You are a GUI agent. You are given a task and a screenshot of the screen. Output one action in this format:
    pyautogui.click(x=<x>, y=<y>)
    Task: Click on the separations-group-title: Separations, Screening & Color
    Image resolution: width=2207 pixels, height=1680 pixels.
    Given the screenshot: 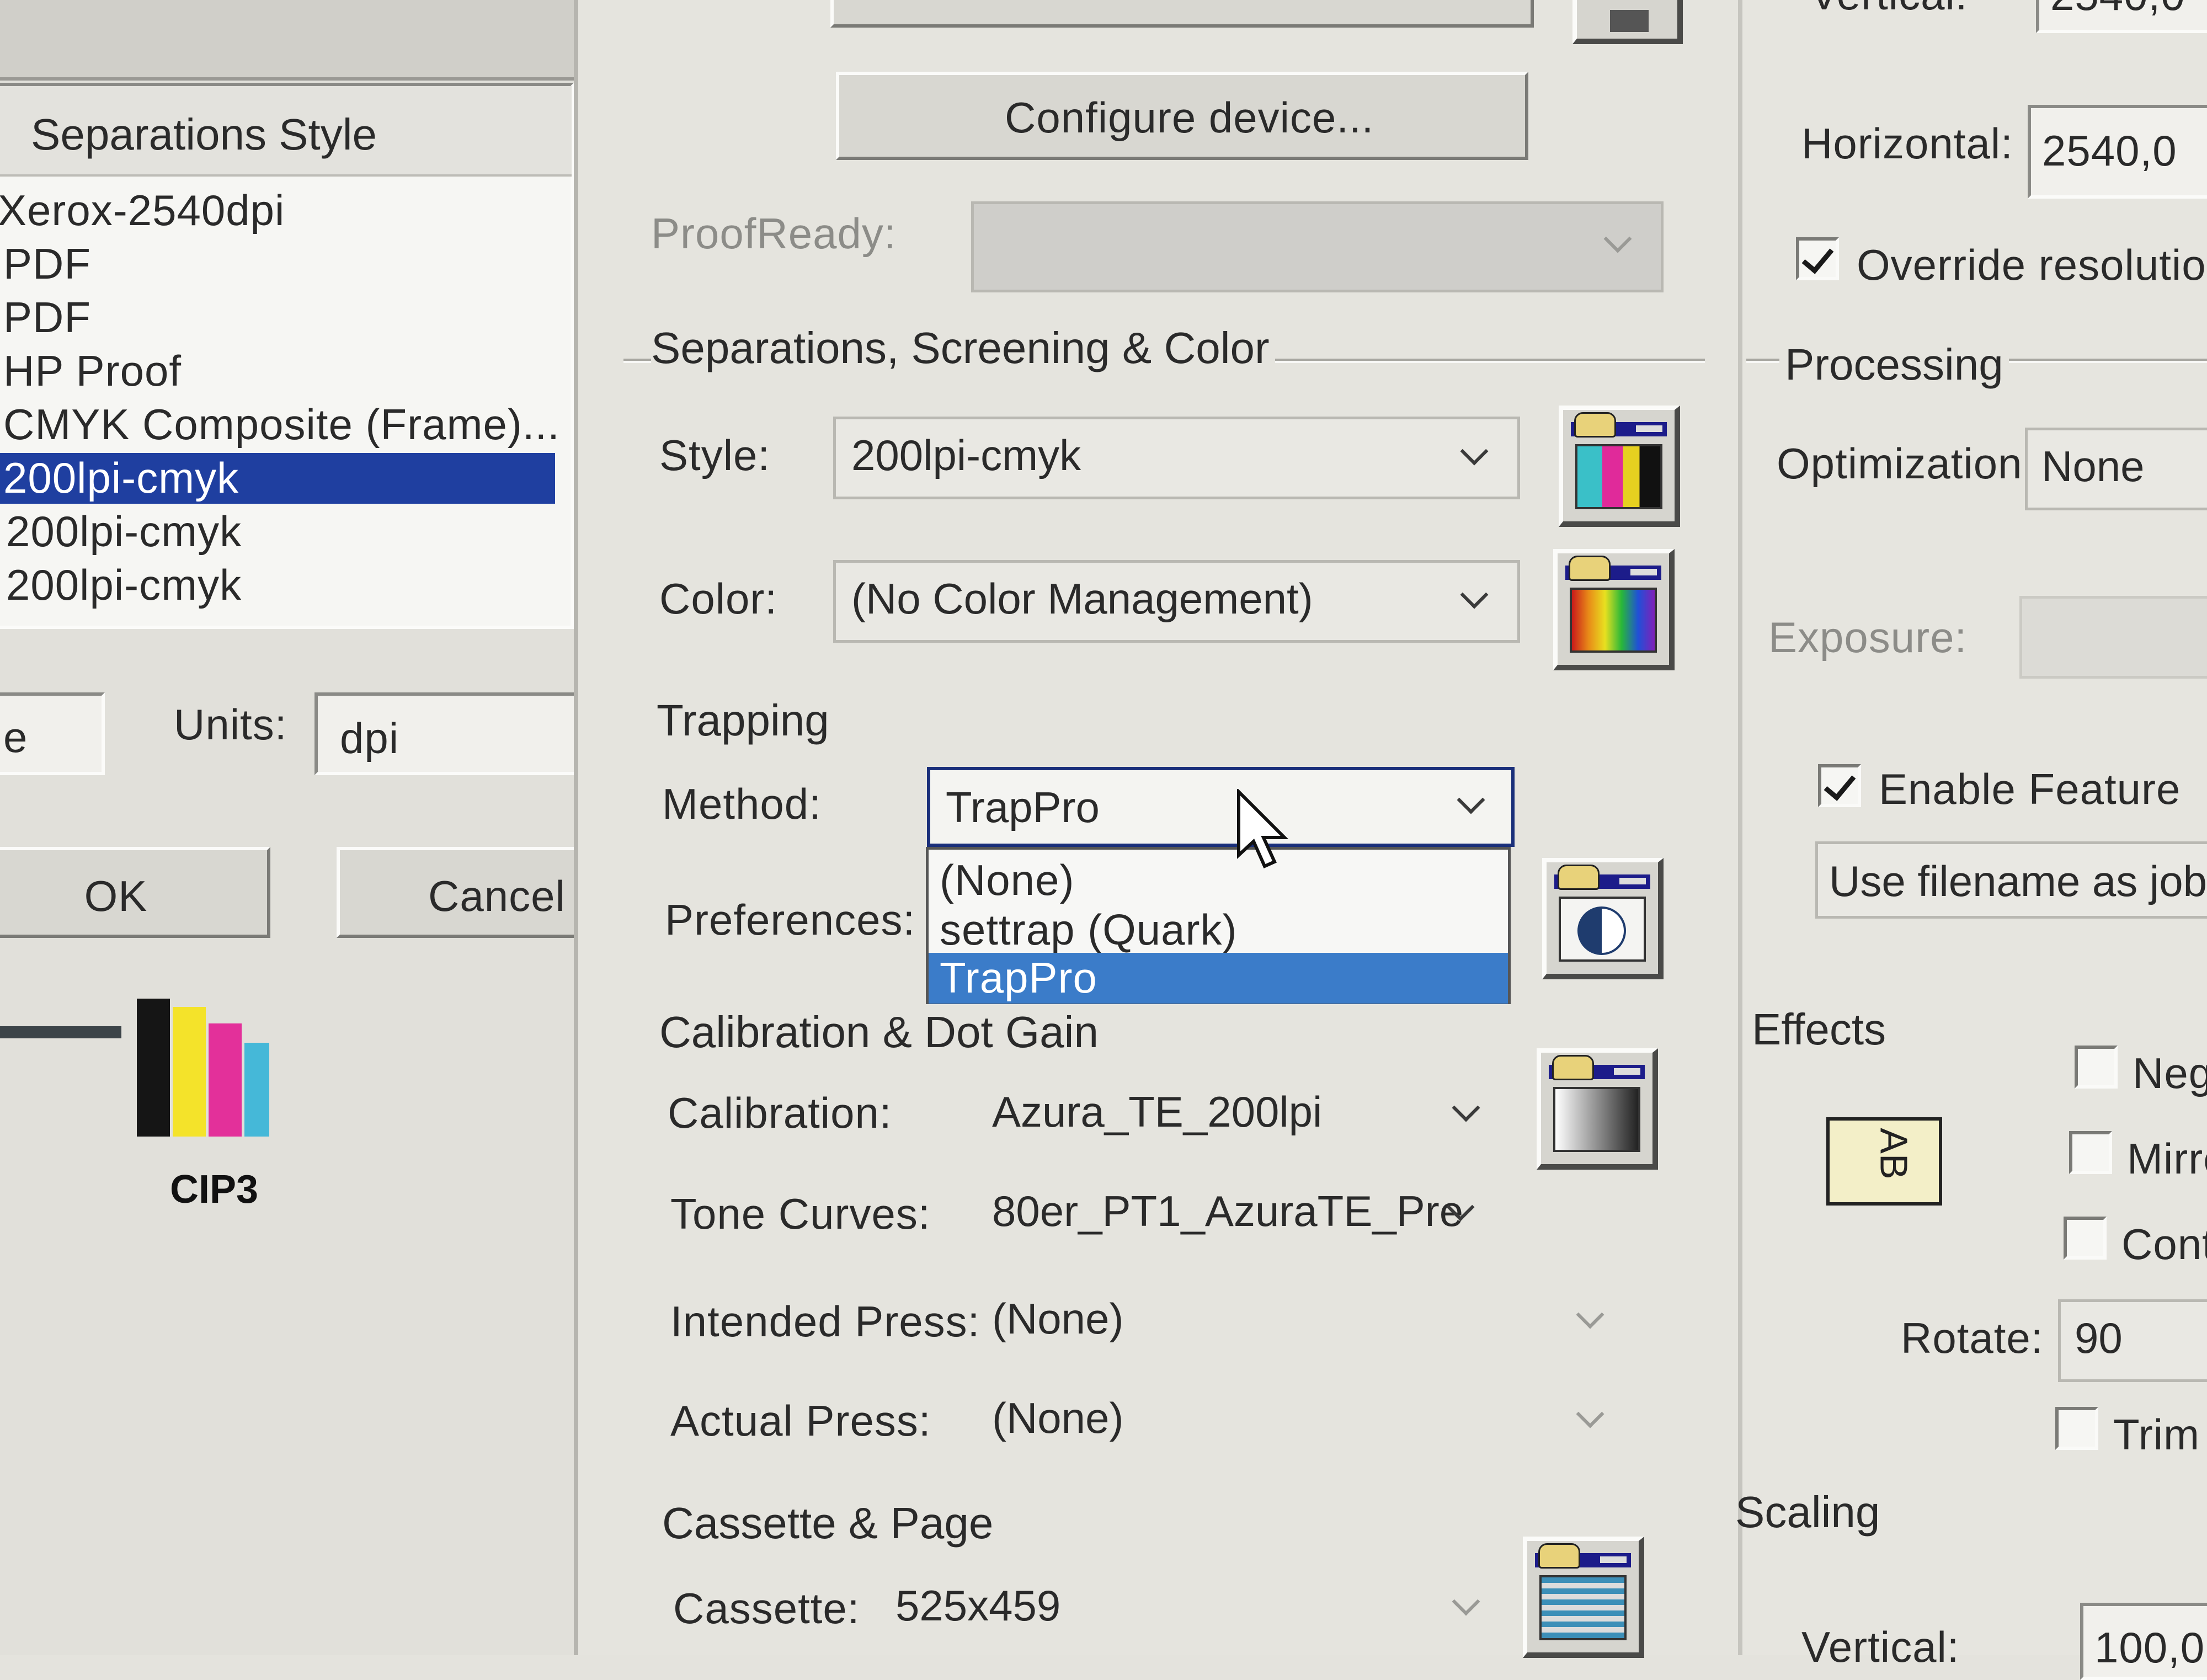 What is the action you would take?
    pyautogui.click(x=963, y=348)
    